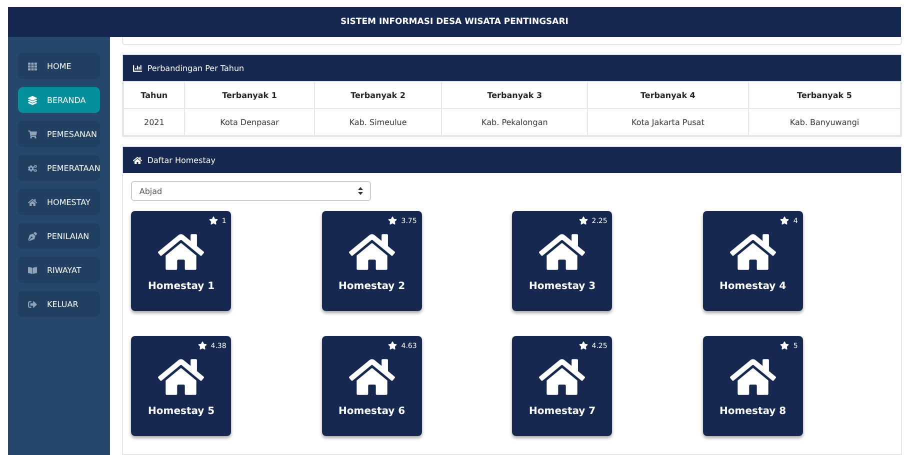 The height and width of the screenshot is (455, 909). I want to click on table-cell: 2021, so click(154, 122).